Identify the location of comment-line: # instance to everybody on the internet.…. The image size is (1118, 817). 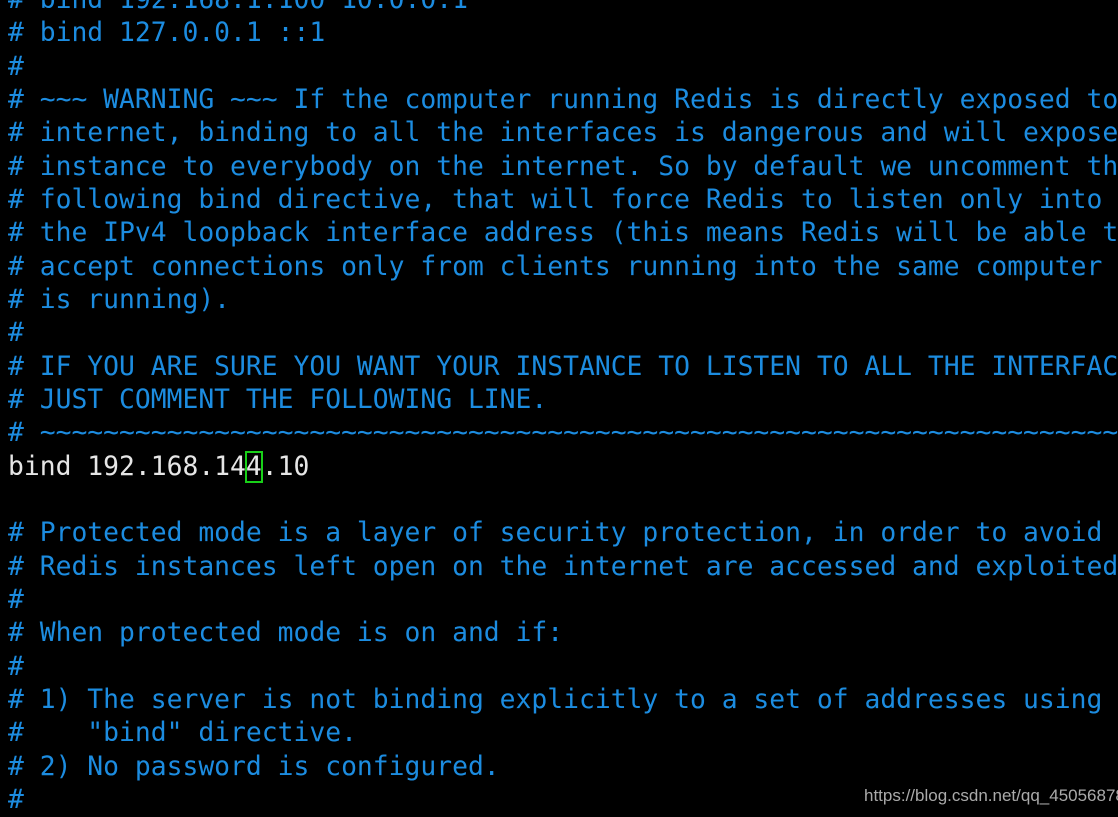
(563, 166).